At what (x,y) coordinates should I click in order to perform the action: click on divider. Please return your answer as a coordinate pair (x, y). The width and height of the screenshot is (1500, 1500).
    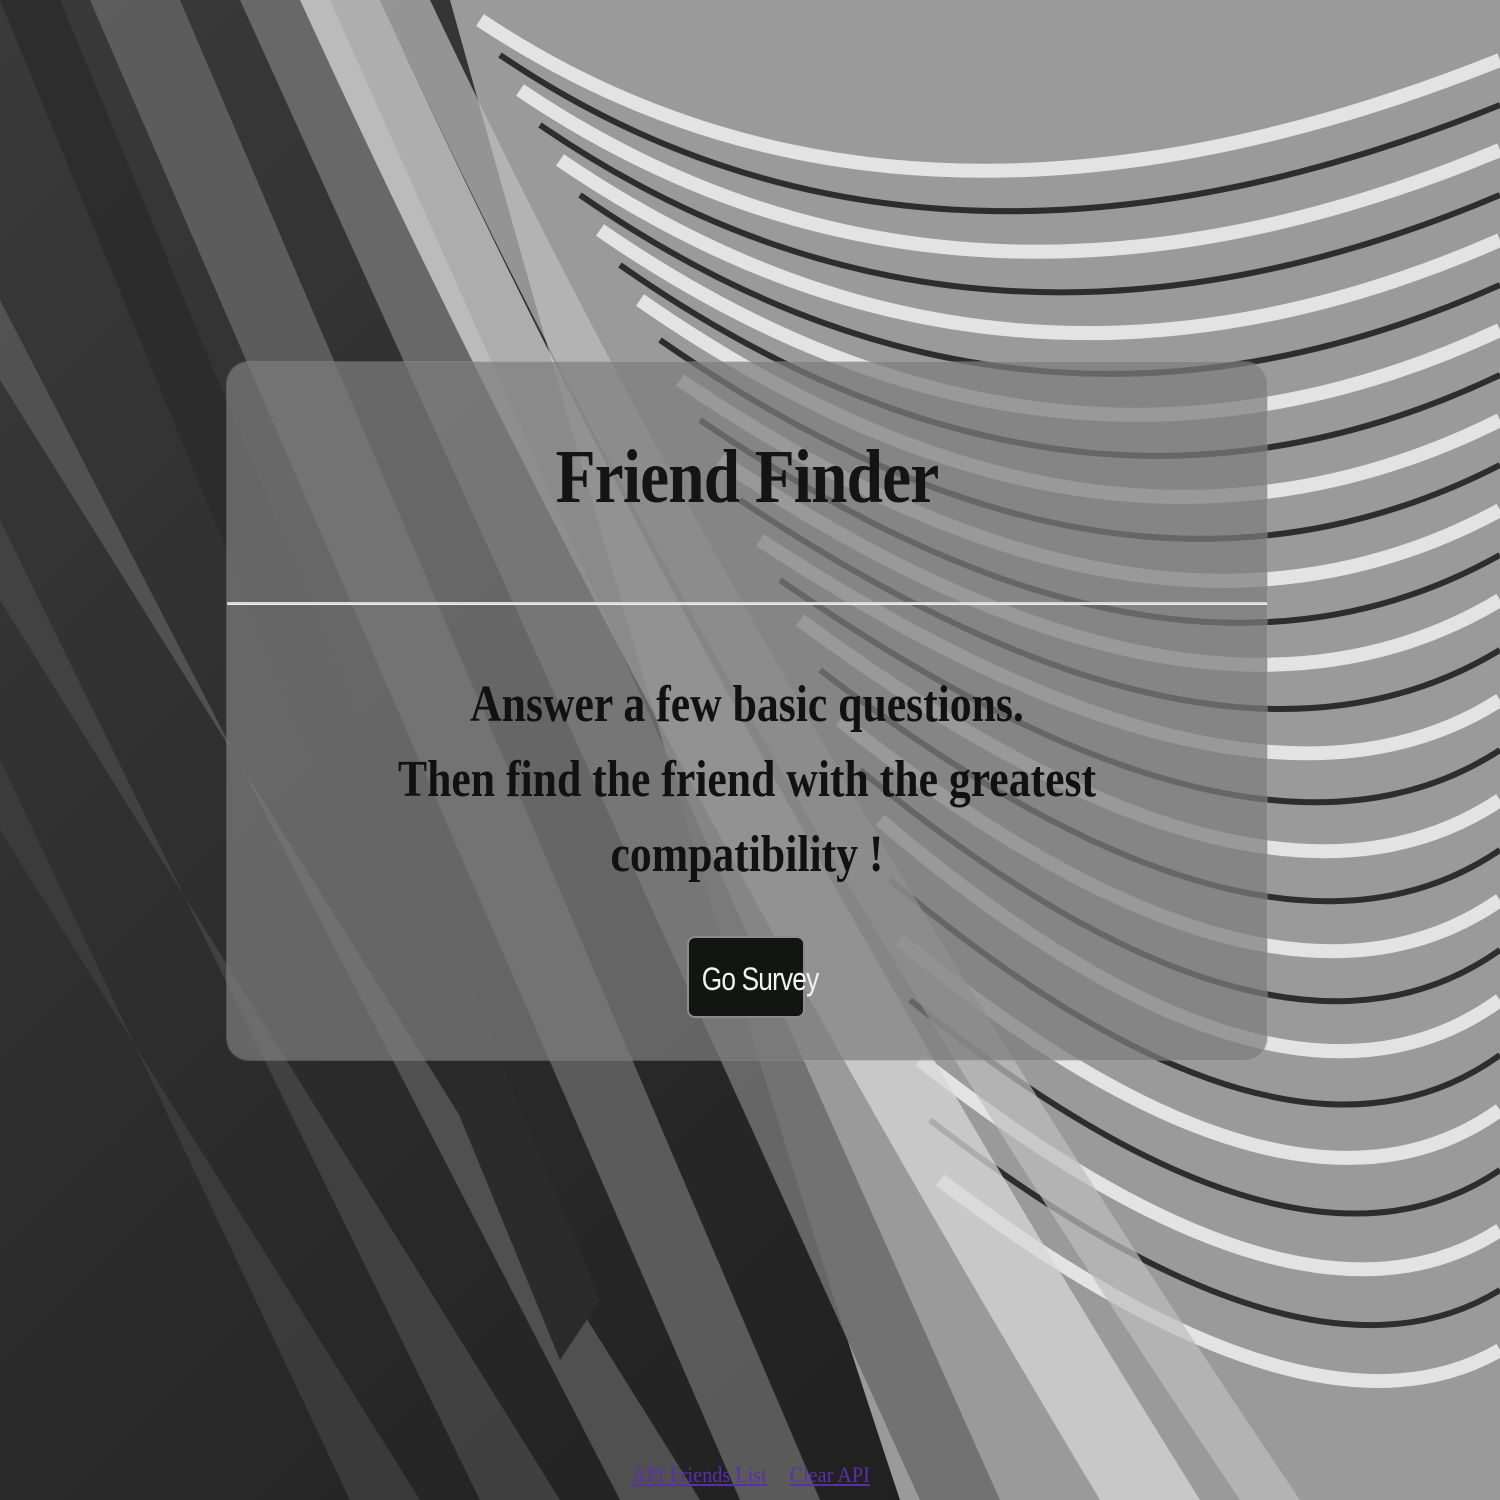
    Looking at the image, I should click on (747, 603).